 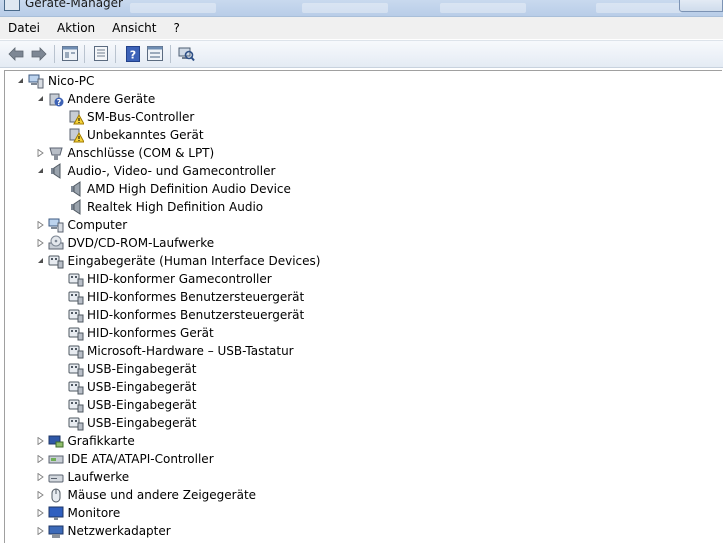 What do you see at coordinates (363, 225) in the screenshot?
I see `tree-category-node: Computer` at bounding box center [363, 225].